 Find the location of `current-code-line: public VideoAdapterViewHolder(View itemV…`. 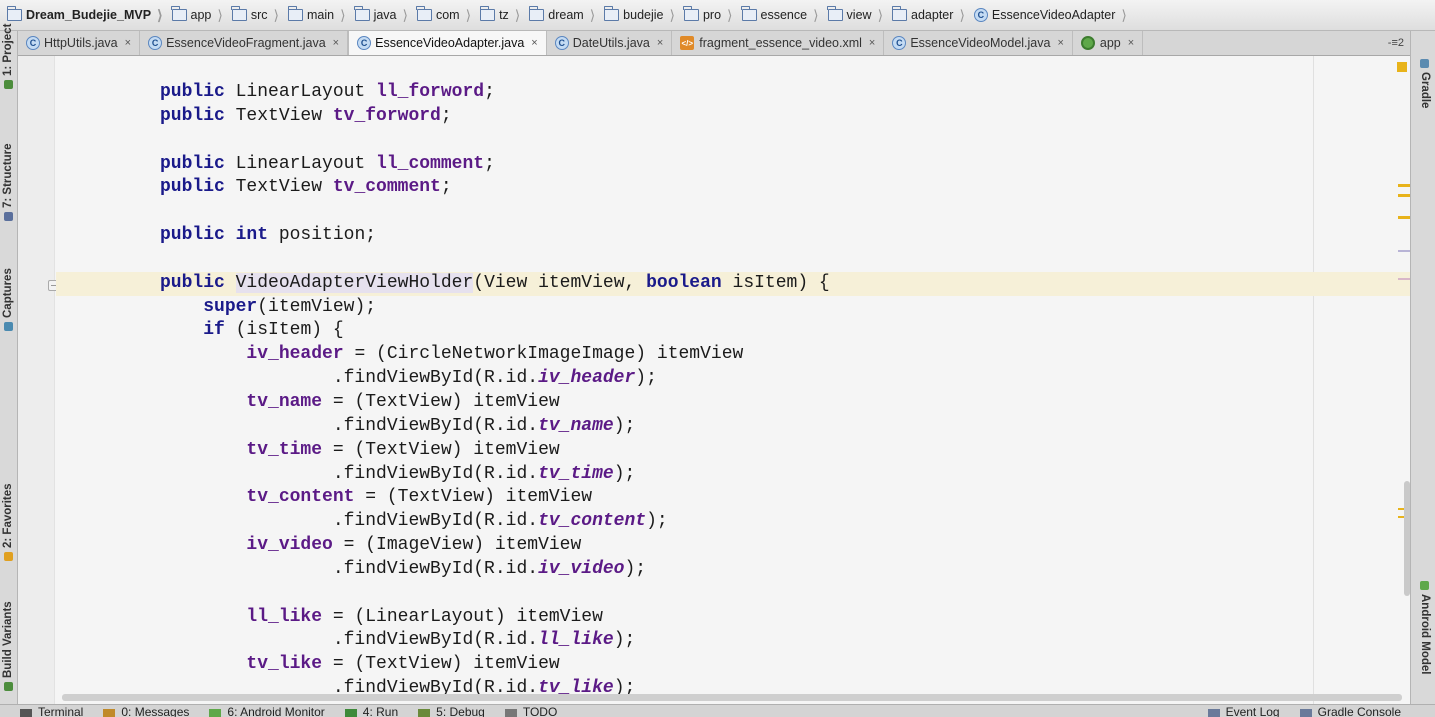

current-code-line: public VideoAdapterViewHolder(View itemV… is located at coordinates (733, 283).